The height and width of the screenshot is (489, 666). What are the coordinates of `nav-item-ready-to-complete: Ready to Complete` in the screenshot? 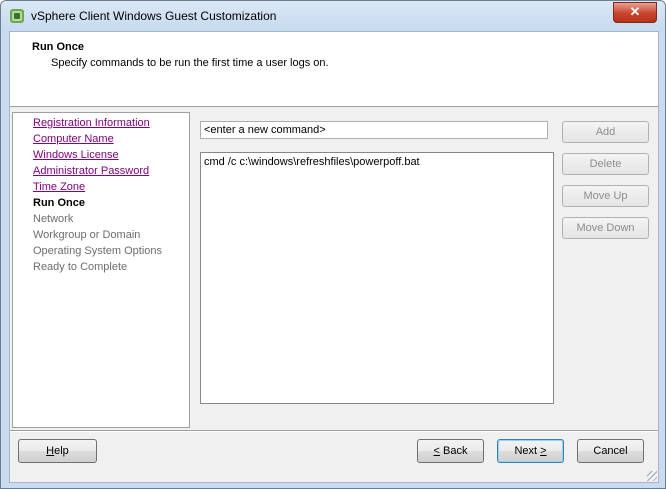 It's located at (80, 267).